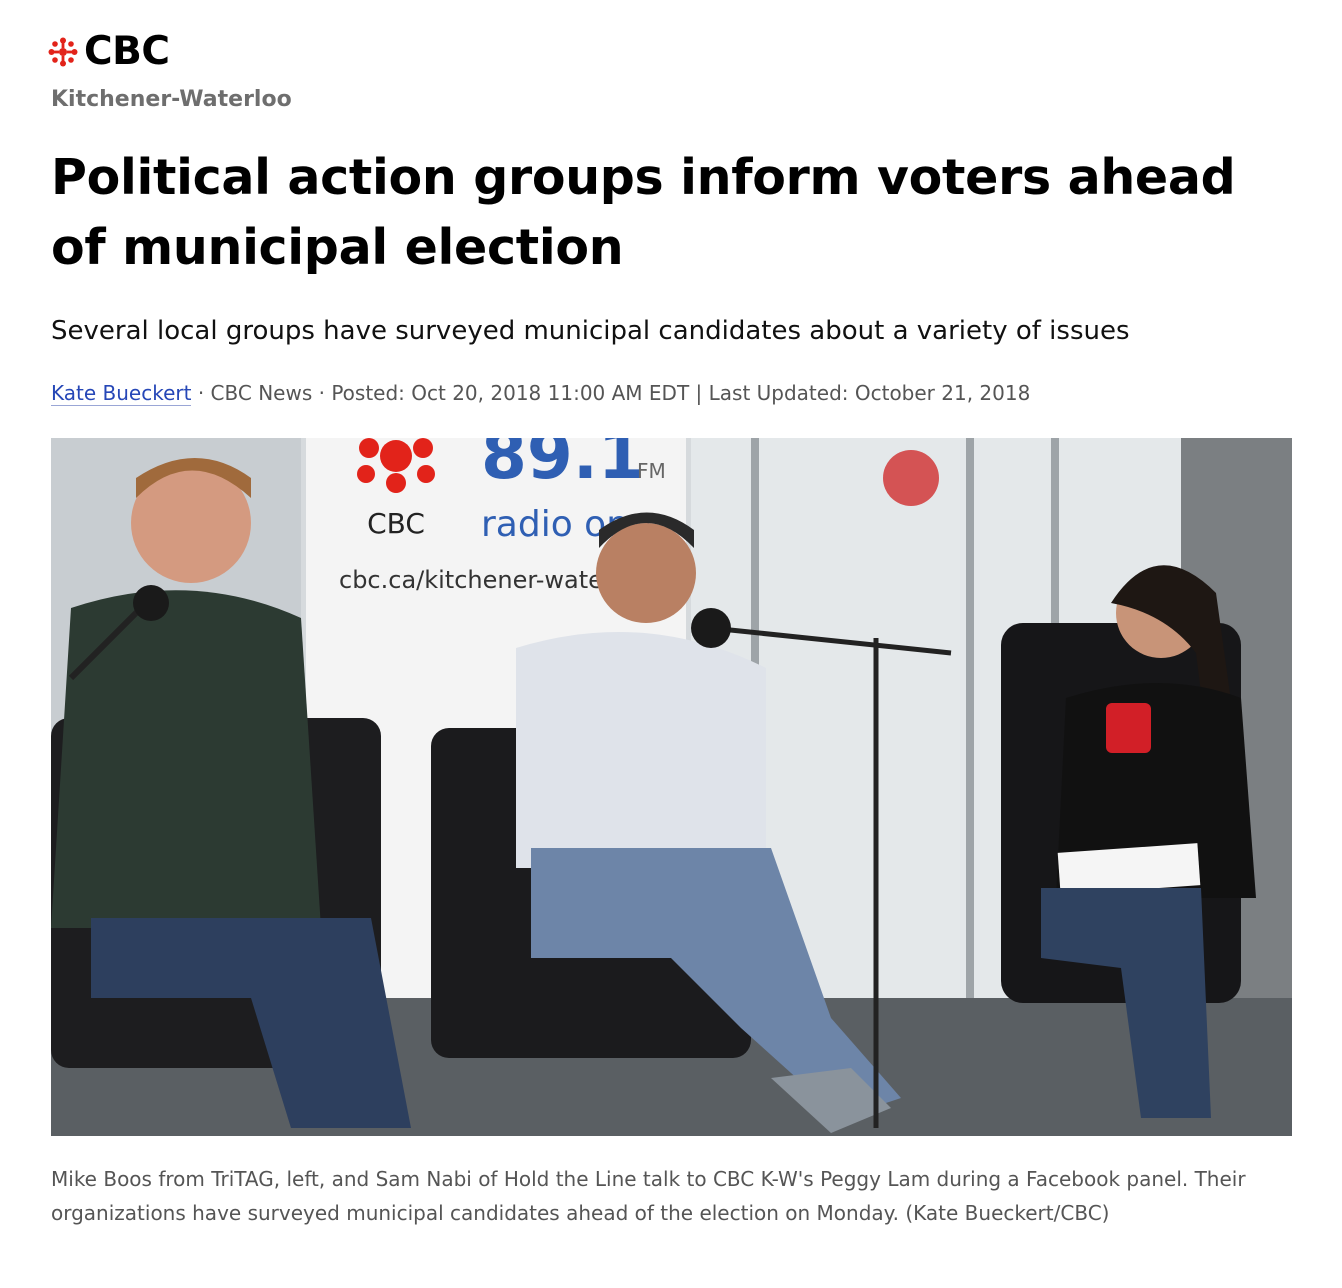 This screenshot has width=1342, height=1288. Describe the element at coordinates (510, 393) in the screenshot. I see `posted-date: Posted: Oct 20, 2018 11:00 AM EDT` at that location.